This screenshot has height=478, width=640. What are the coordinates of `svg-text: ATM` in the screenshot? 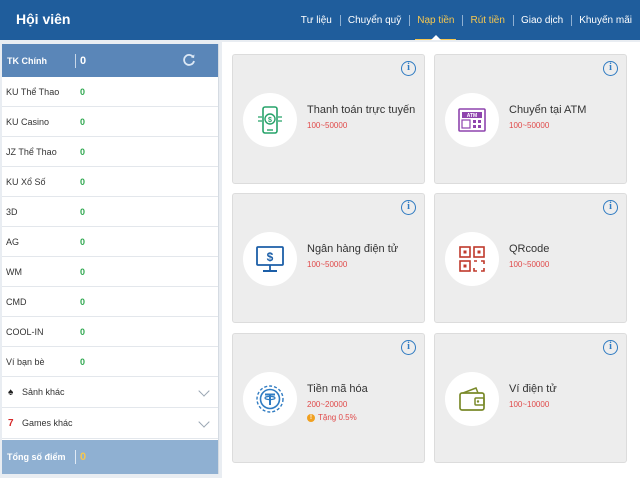 It's located at (472, 116).